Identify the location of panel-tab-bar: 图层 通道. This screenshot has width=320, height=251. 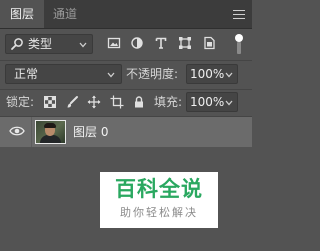
(126, 14).